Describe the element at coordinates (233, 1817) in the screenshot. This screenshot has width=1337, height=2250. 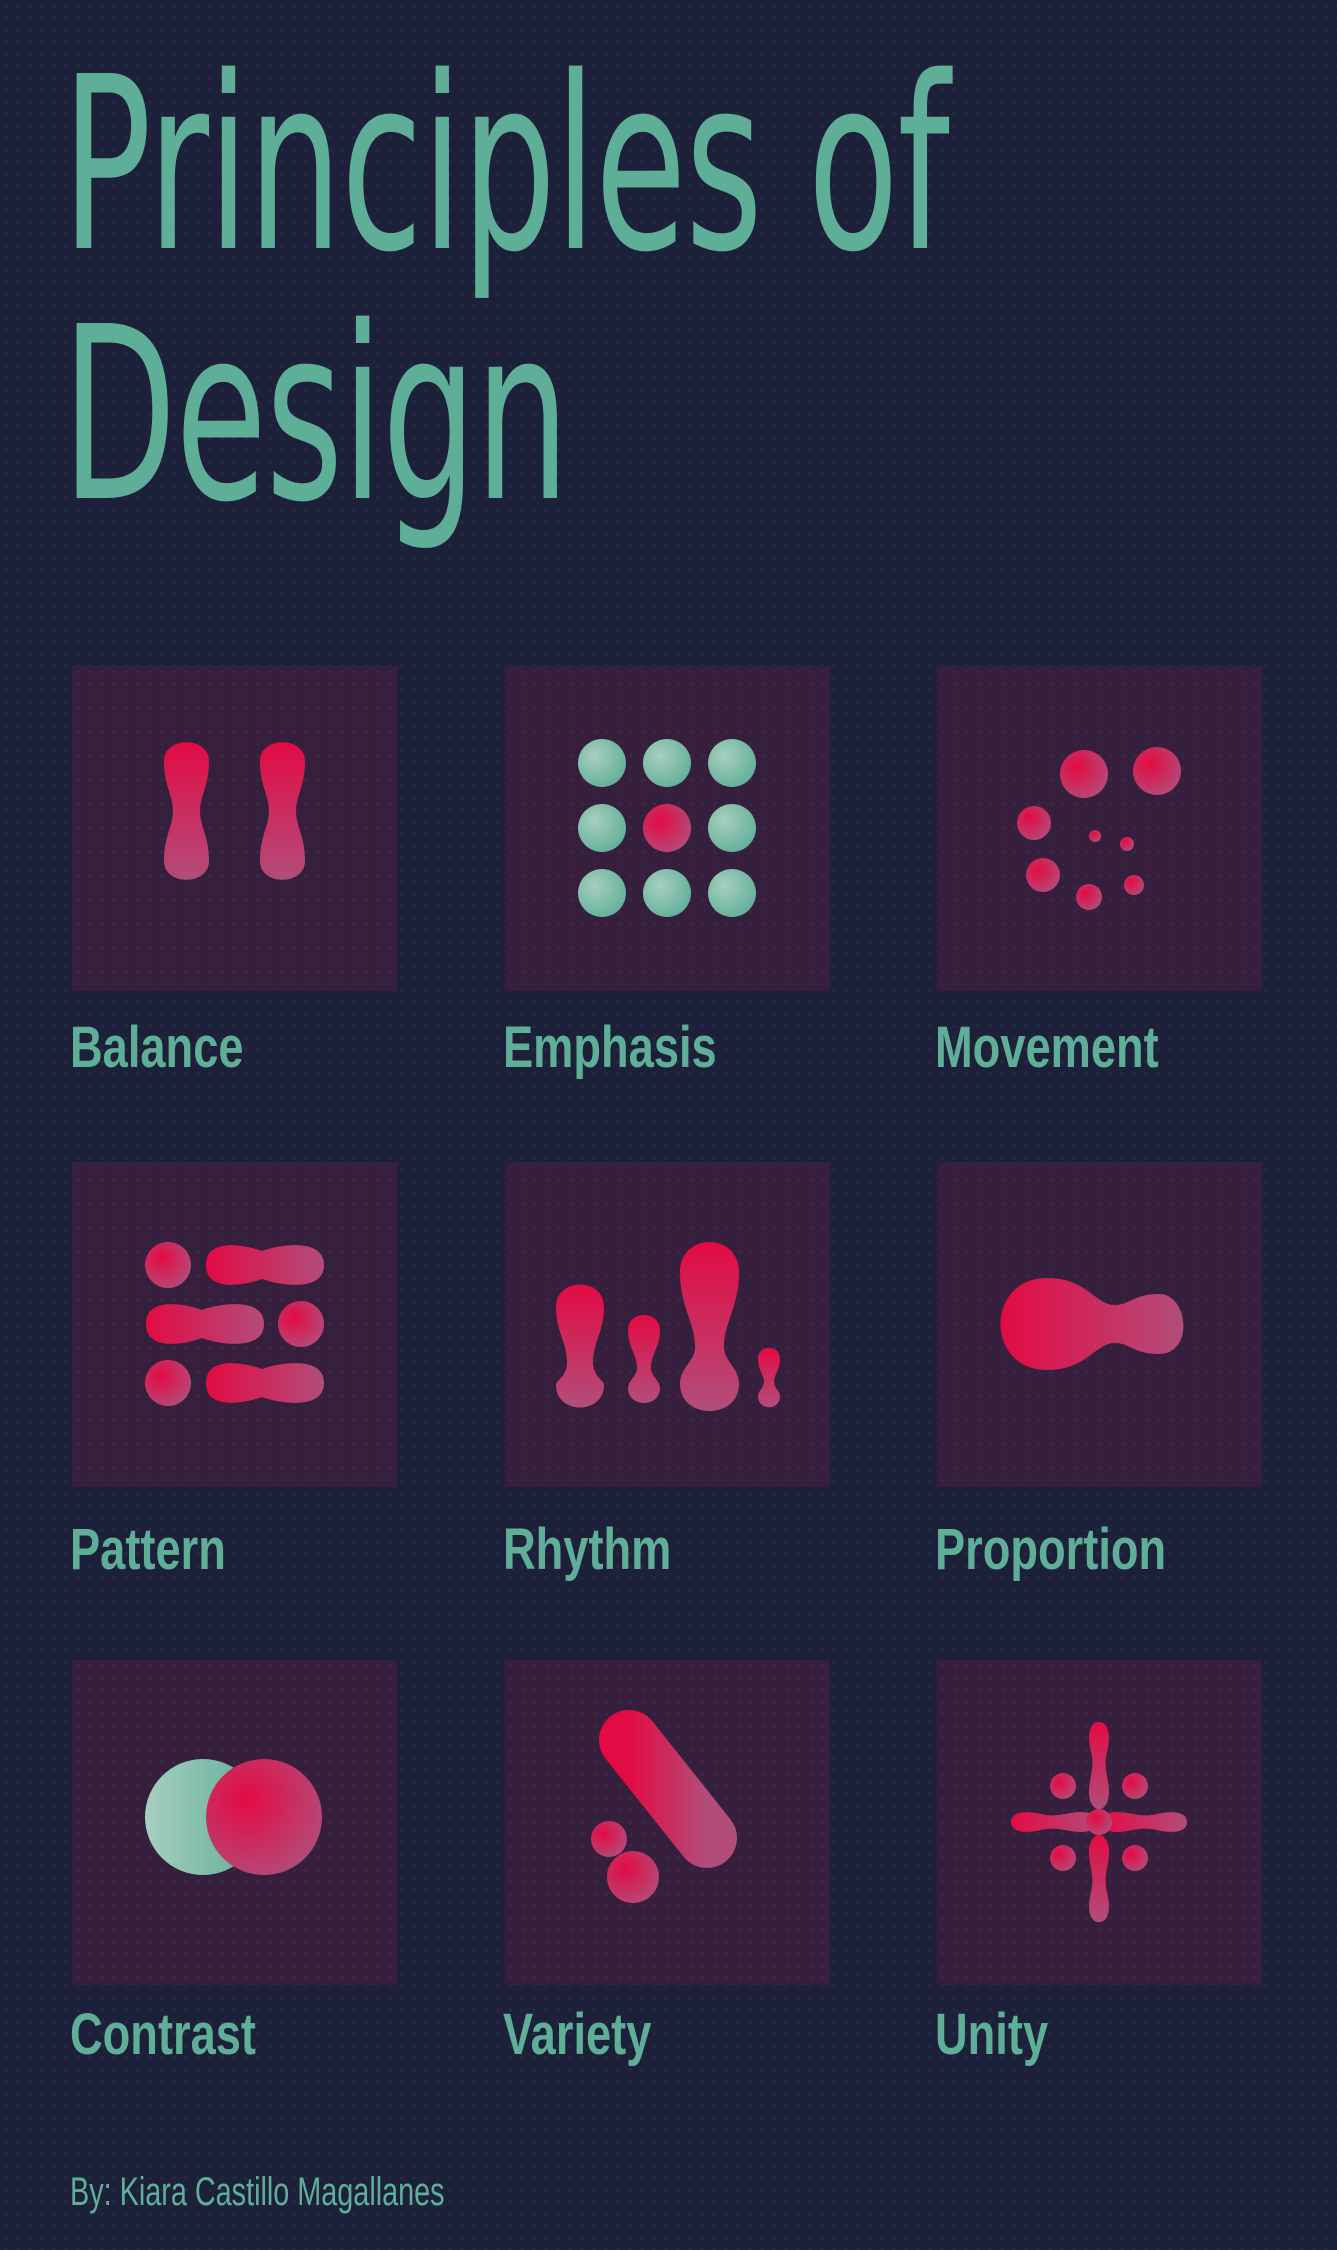
I see `contrast-icon` at that location.